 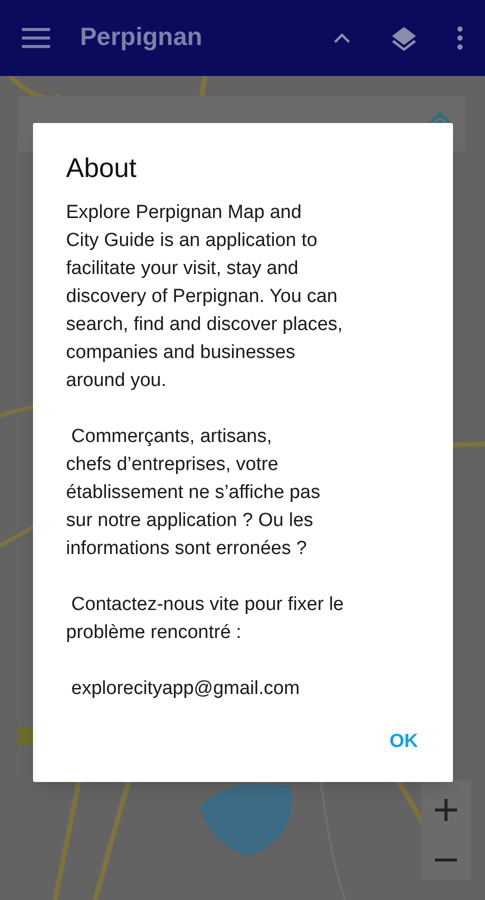 I want to click on dialog-title: About, so click(x=101, y=168).